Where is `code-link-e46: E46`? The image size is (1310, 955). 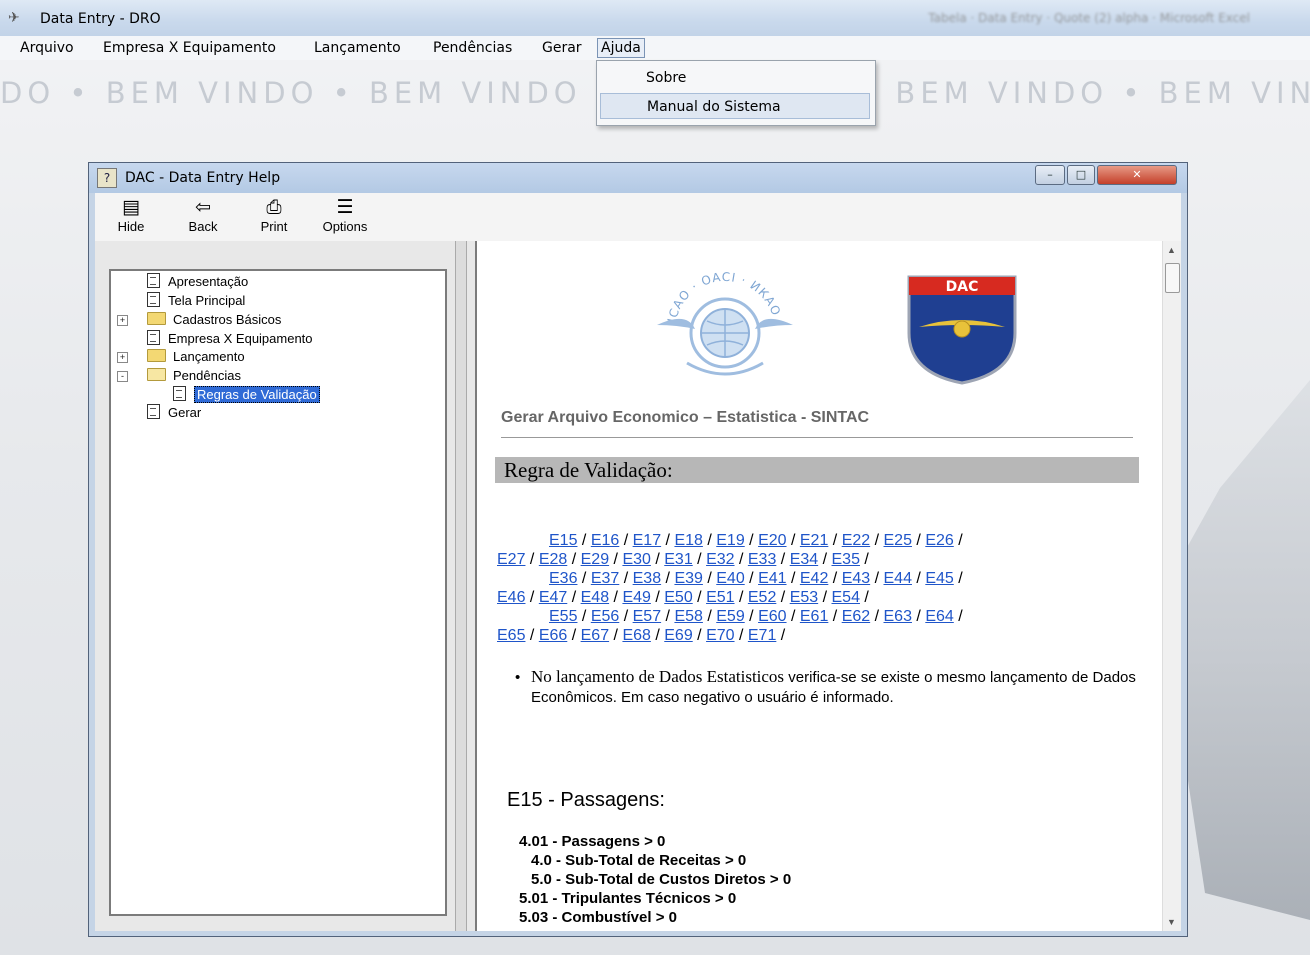 code-link-e46: E46 is located at coordinates (511, 597).